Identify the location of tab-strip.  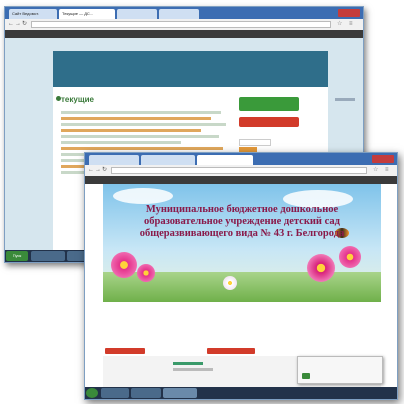
(241, 159).